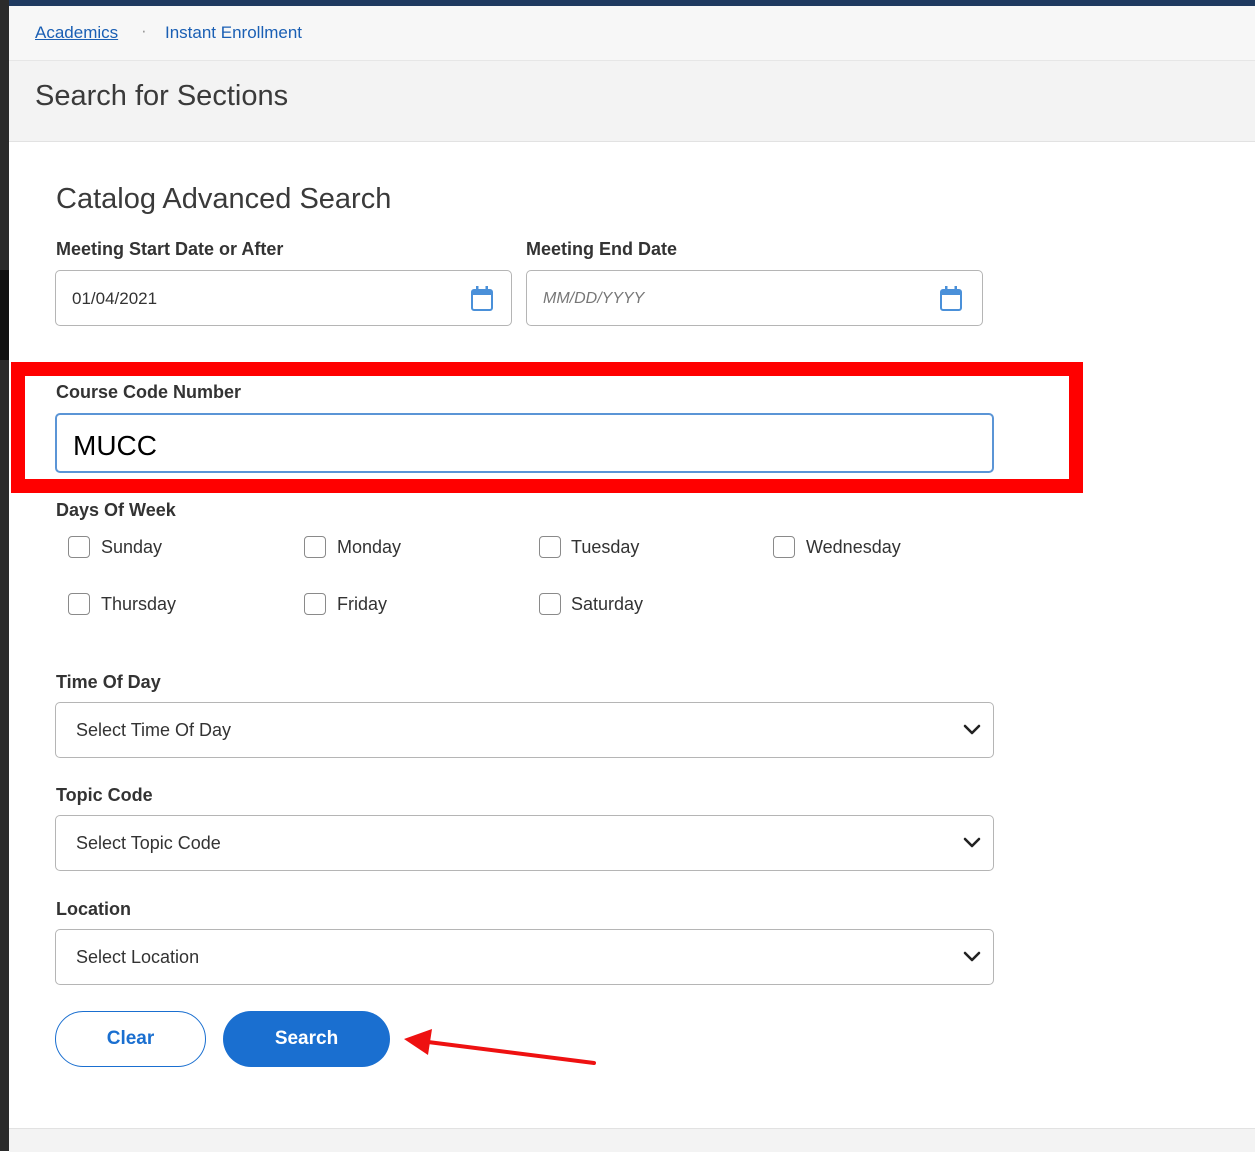 This screenshot has width=1255, height=1152. I want to click on tuesday-checkbox, so click(550, 547).